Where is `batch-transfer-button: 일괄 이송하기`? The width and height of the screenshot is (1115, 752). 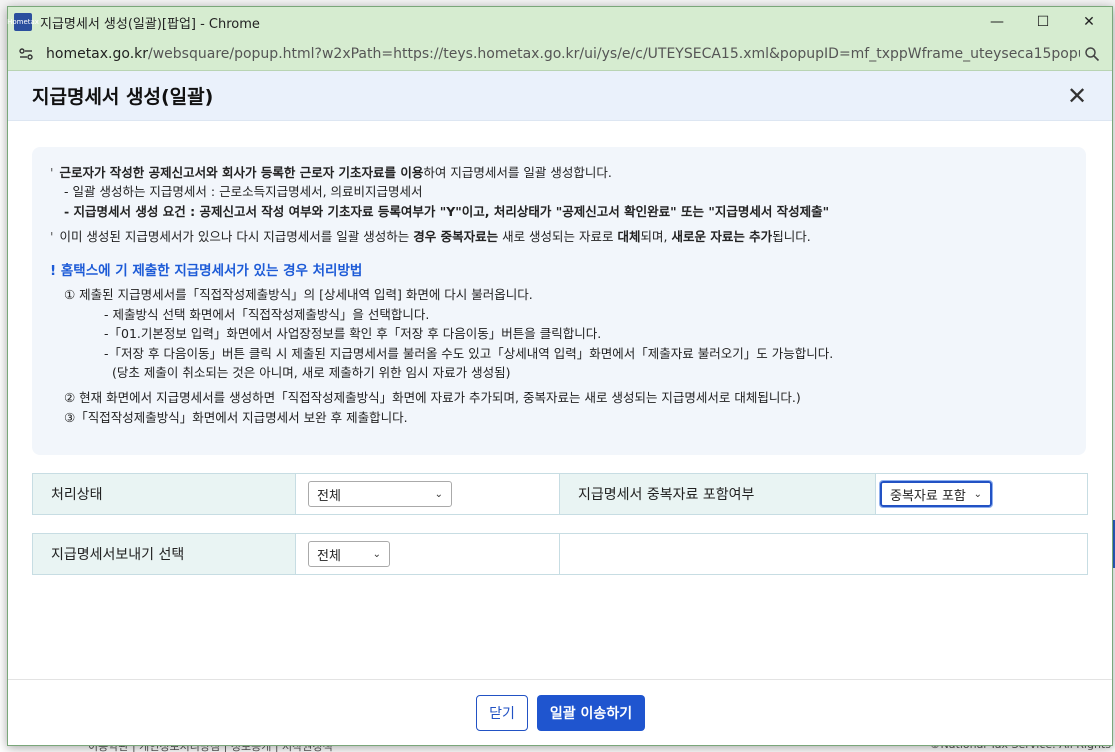
batch-transfer-button: 일괄 이송하기 is located at coordinates (591, 713).